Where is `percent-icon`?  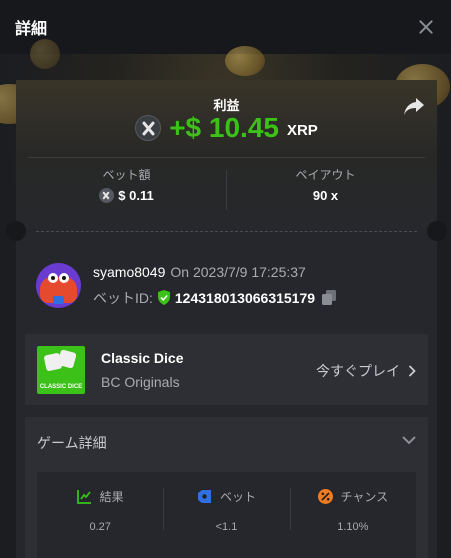
percent-icon is located at coordinates (325, 496).